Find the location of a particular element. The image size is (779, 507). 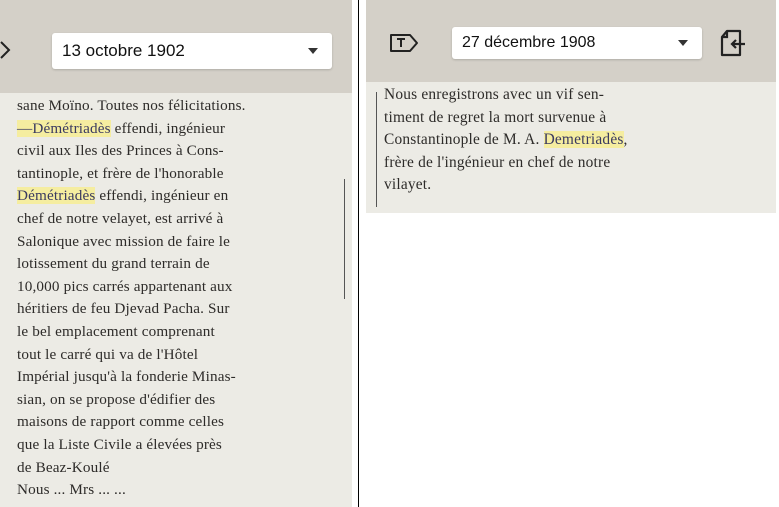

article-line: Nous enregistrons avec un vif sen- is located at coordinates (494, 95).